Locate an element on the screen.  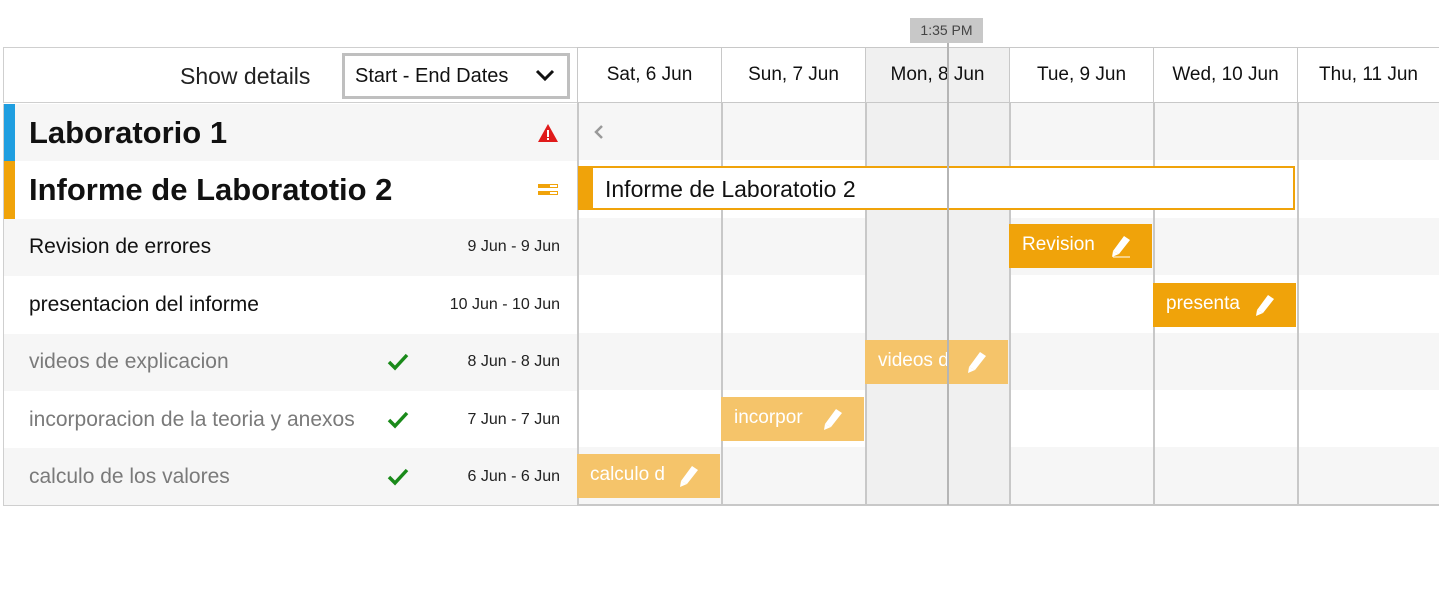
day-header: Wed, 10 Jun is located at coordinates (1225, 75).